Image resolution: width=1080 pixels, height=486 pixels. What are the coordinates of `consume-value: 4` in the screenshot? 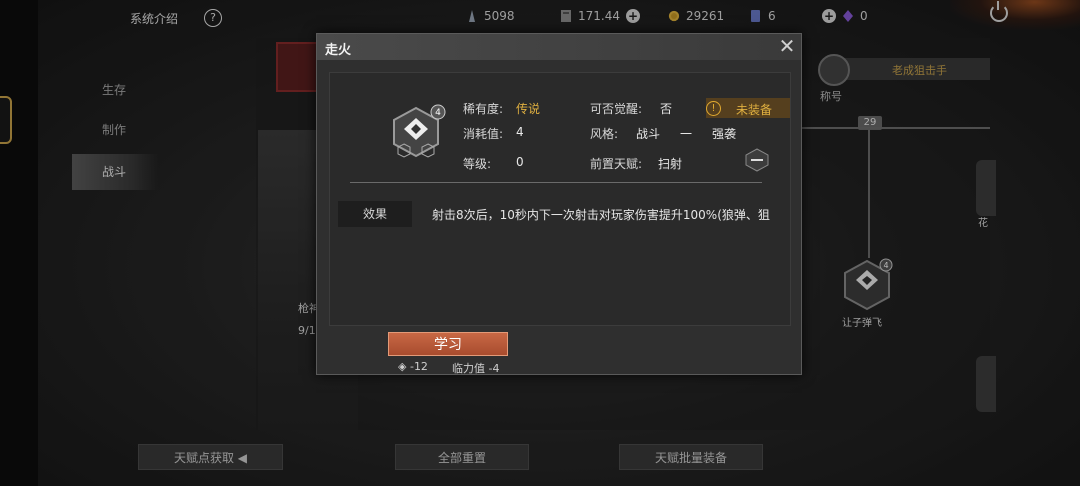 It's located at (520, 132).